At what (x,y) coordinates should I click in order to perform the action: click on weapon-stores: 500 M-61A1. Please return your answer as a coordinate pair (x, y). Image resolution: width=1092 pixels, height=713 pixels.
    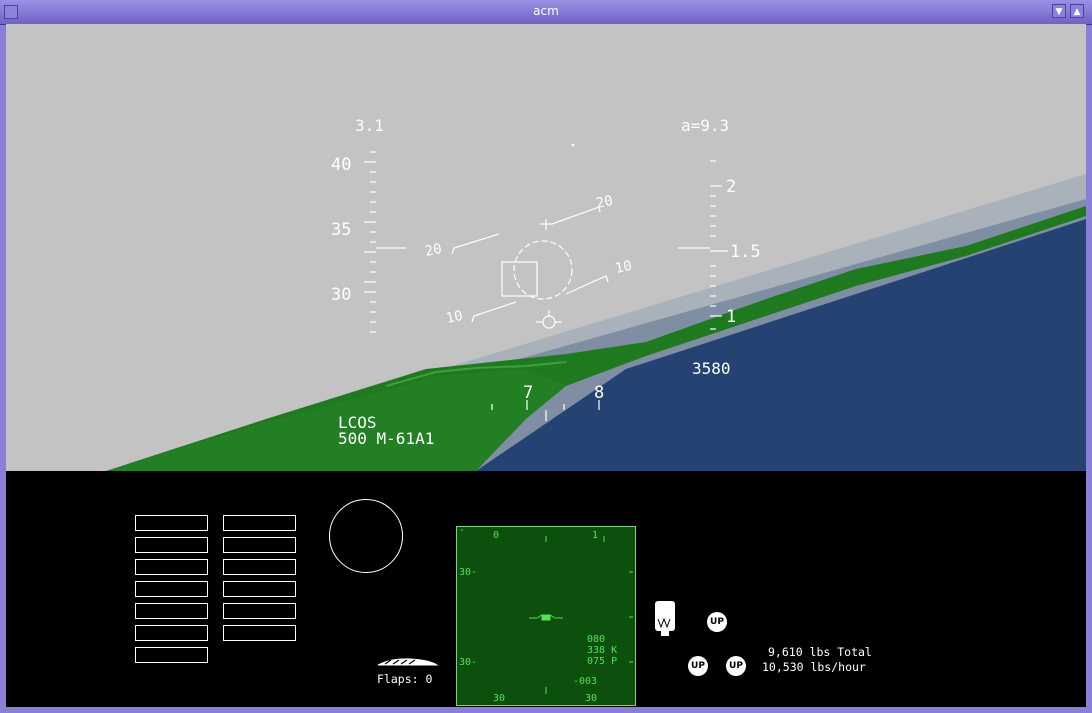
    Looking at the image, I should click on (386, 438).